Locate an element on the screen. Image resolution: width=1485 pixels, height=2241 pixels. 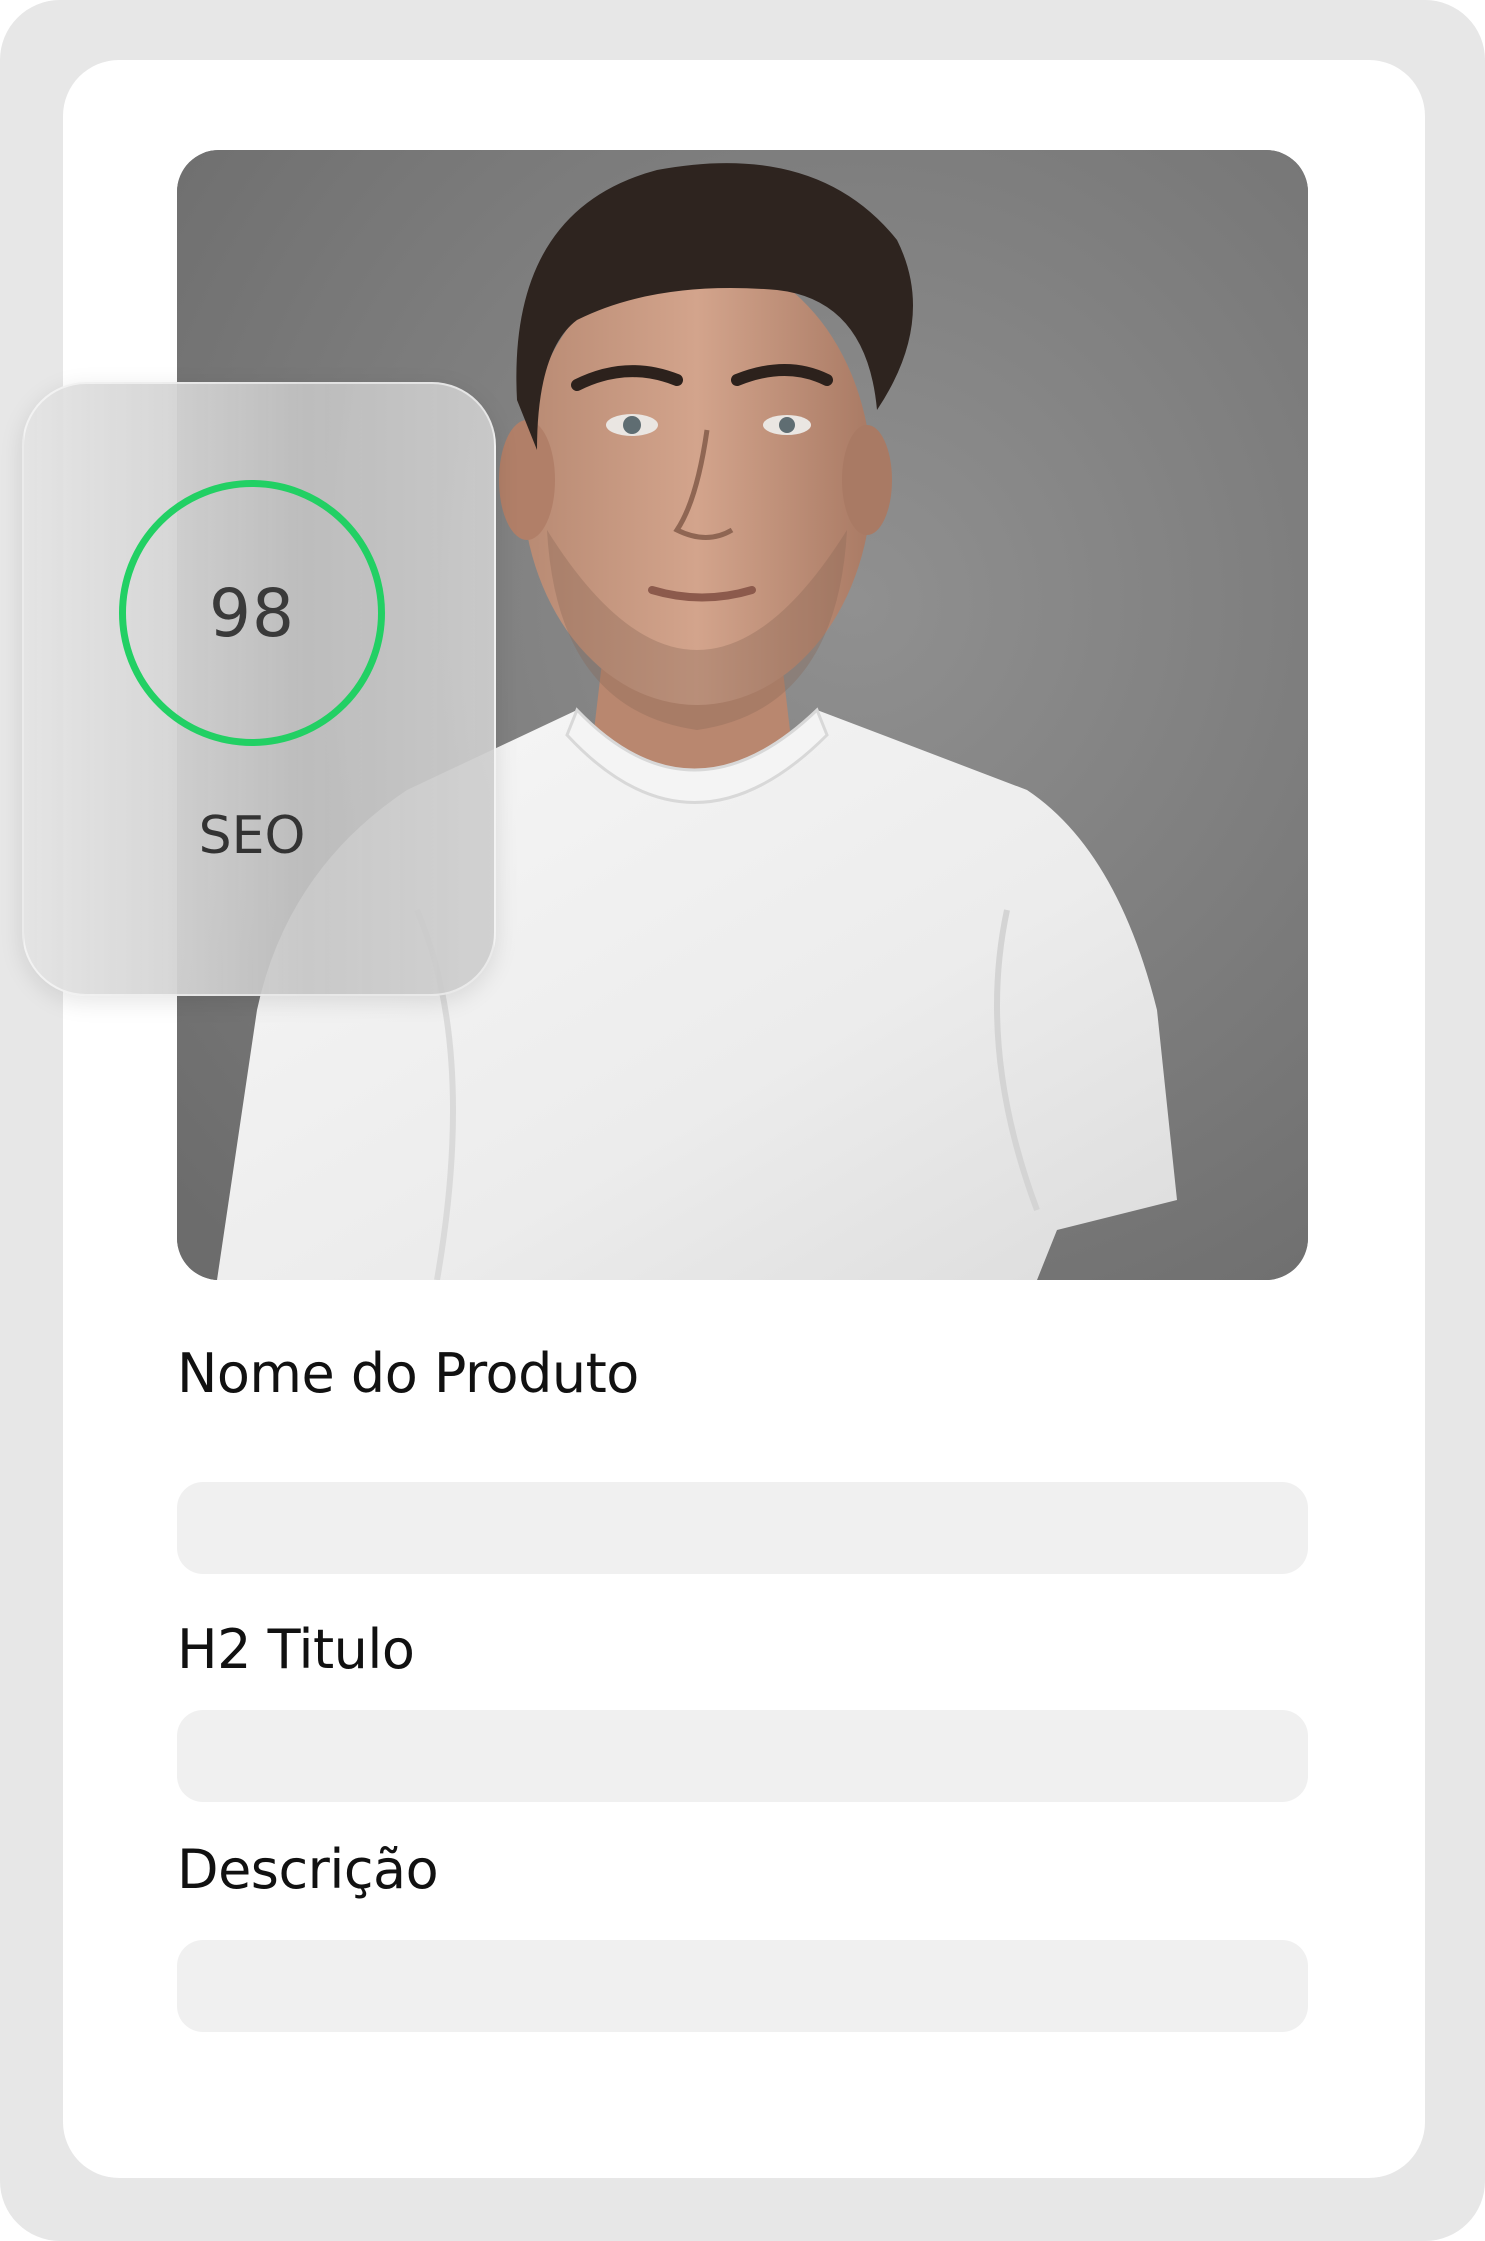
description-input is located at coordinates (742, 1986).